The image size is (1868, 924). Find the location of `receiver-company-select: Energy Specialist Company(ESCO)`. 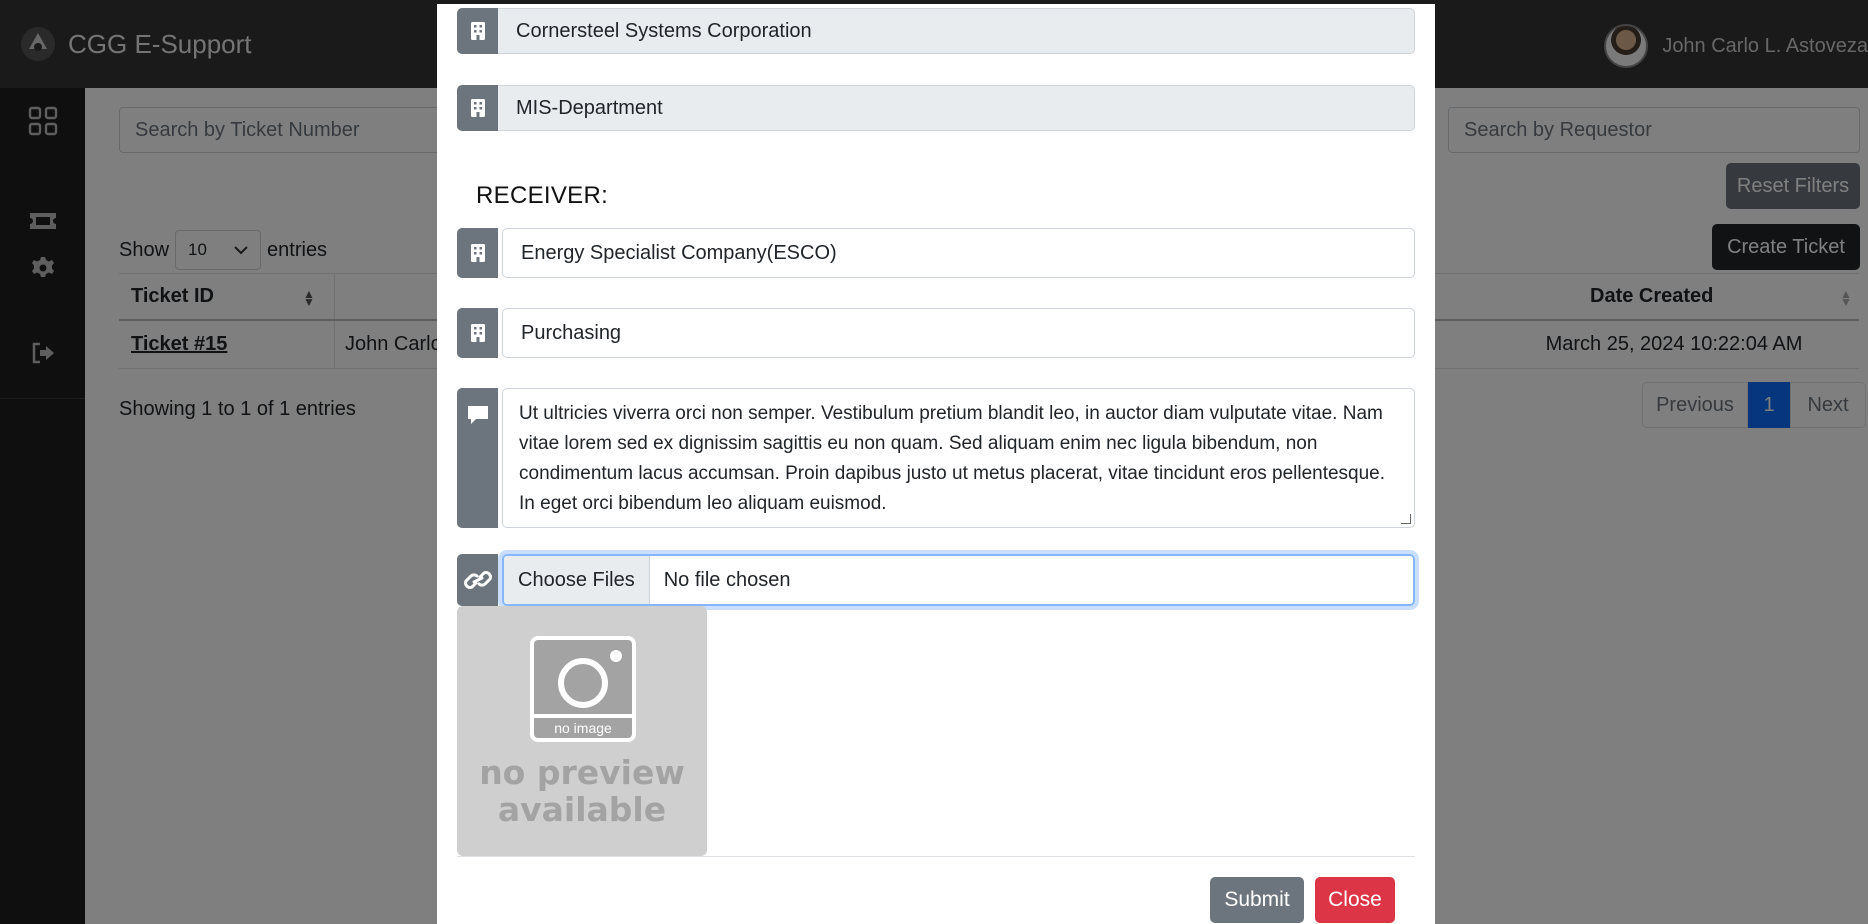

receiver-company-select: Energy Specialist Company(ESCO) is located at coordinates (958, 253).